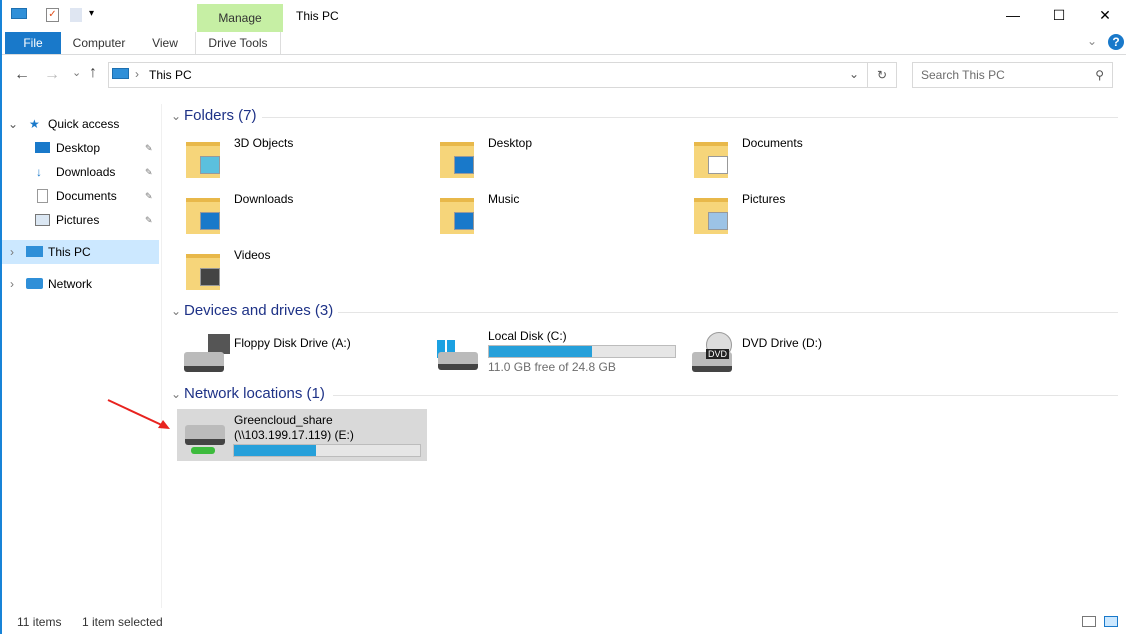 This screenshot has width=1126, height=634. Describe the element at coordinates (84, 124) in the screenshot. I see `label: Quick access` at that location.